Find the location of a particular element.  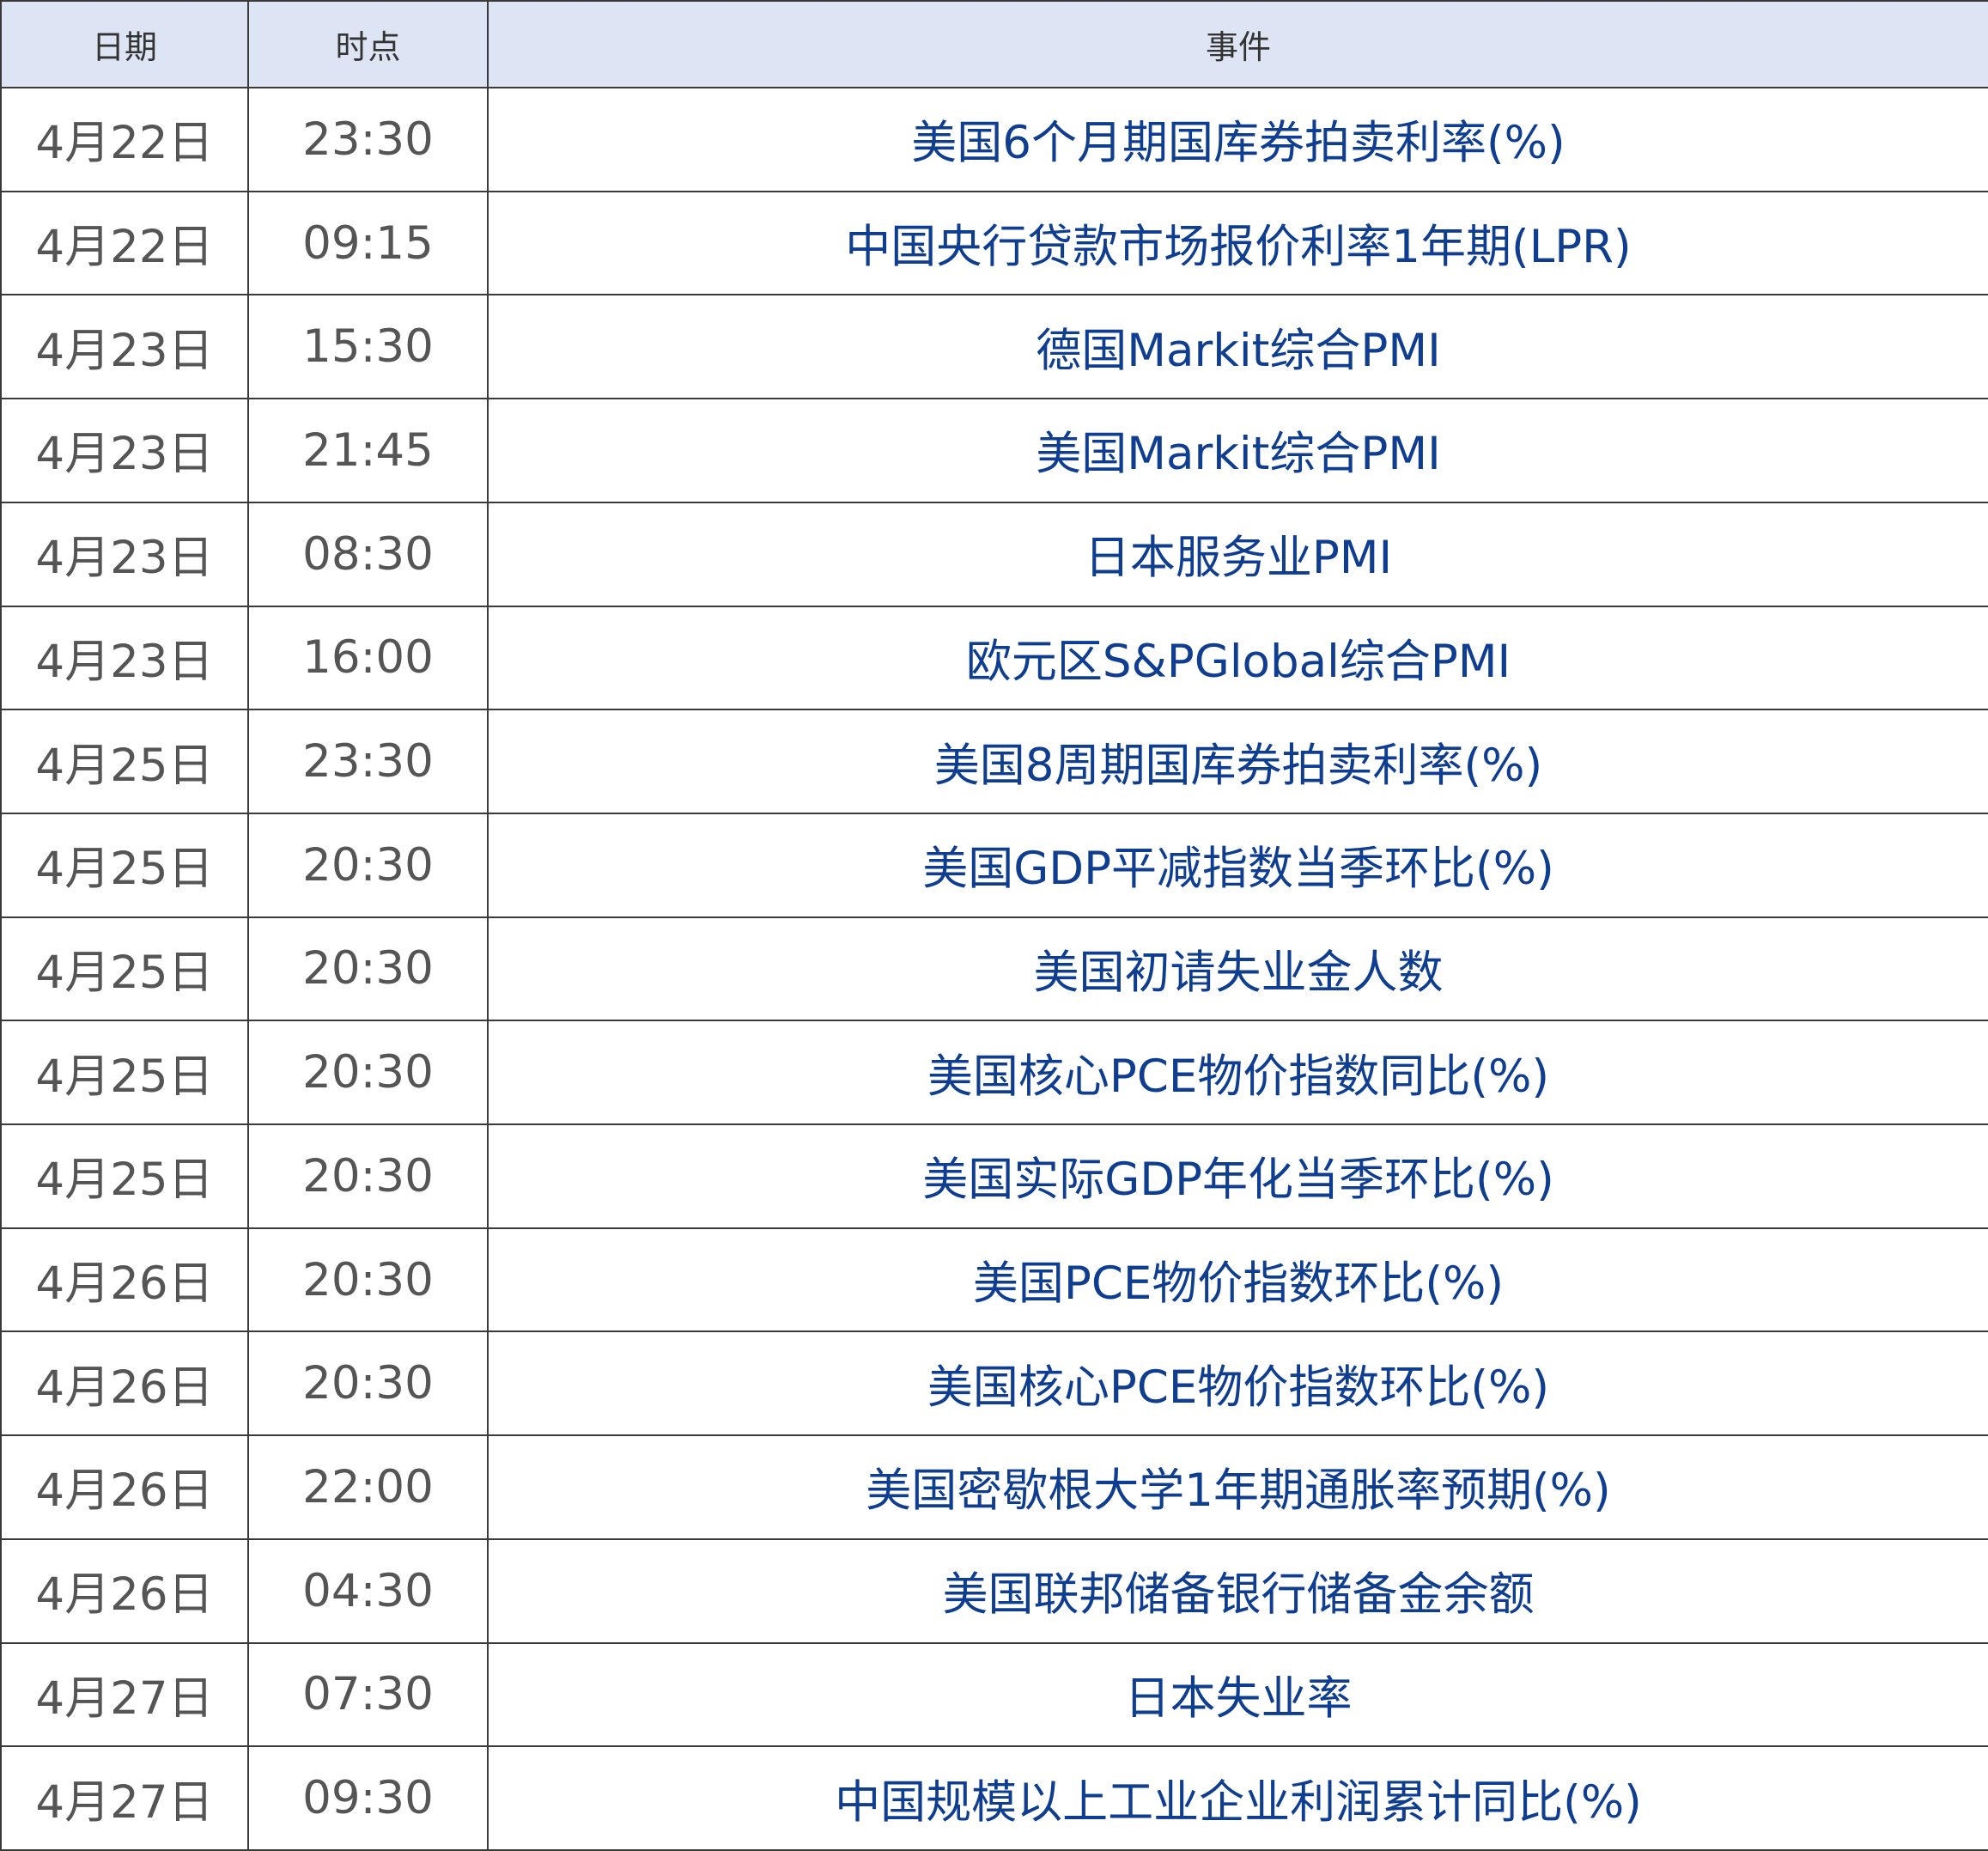

table-row: 4月23日 15:30 德国Markit综合PMI is located at coordinates (994, 347).